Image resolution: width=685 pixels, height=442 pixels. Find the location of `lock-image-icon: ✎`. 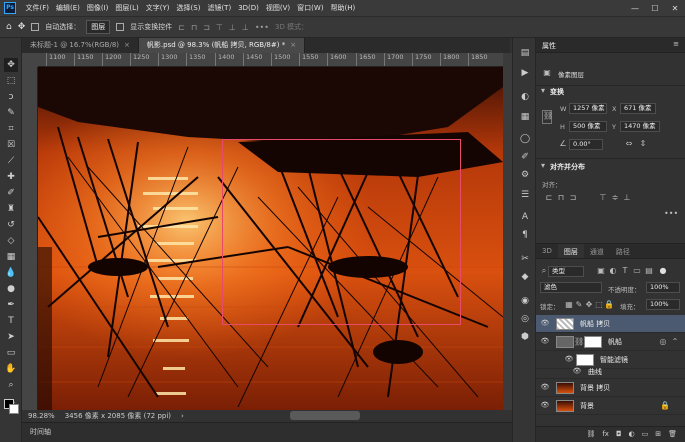

lock-image-icon: ✎ is located at coordinates (579, 305).